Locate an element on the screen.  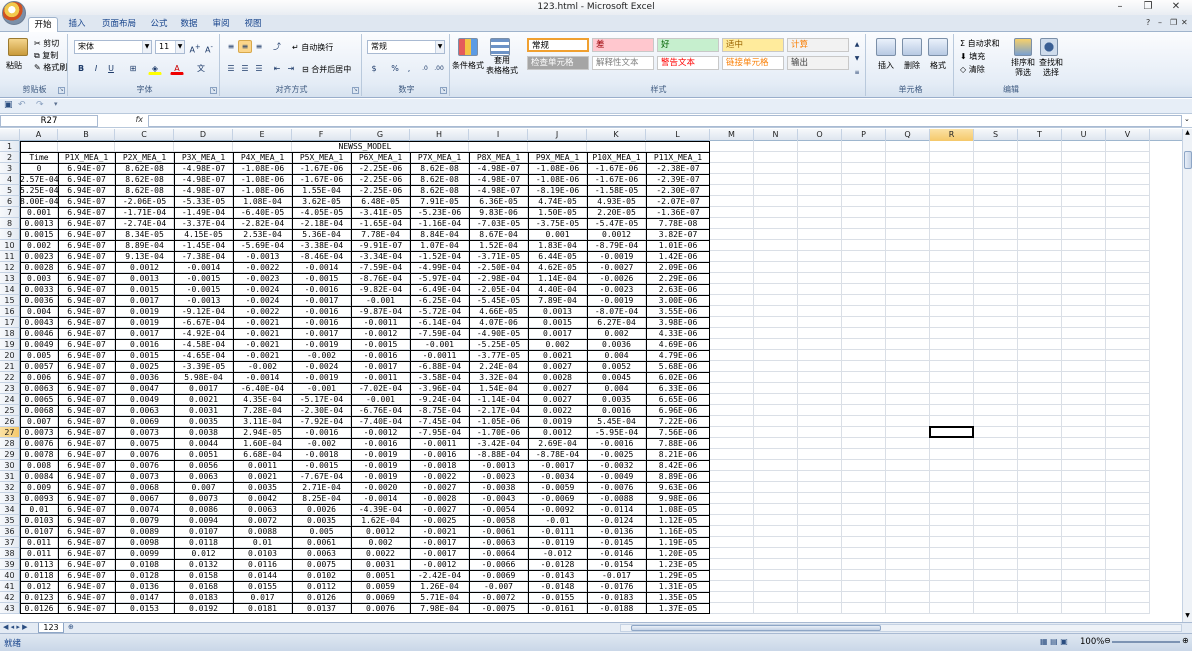
data-cell: -6.76E-04 is located at coordinates (380, 410).